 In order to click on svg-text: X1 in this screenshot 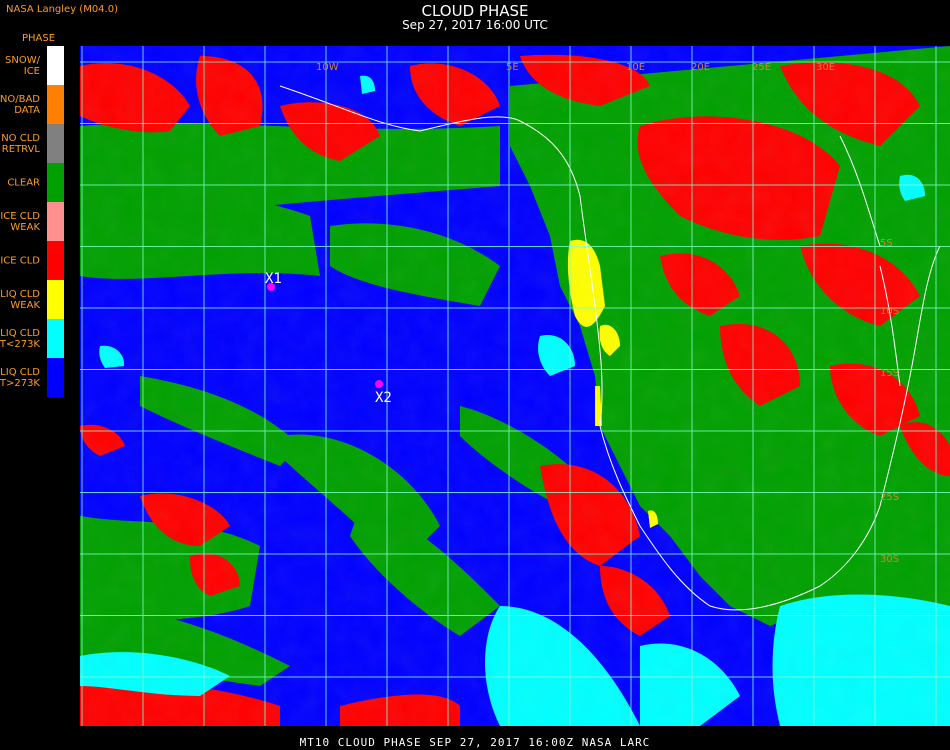, I will do `click(273, 279)`.